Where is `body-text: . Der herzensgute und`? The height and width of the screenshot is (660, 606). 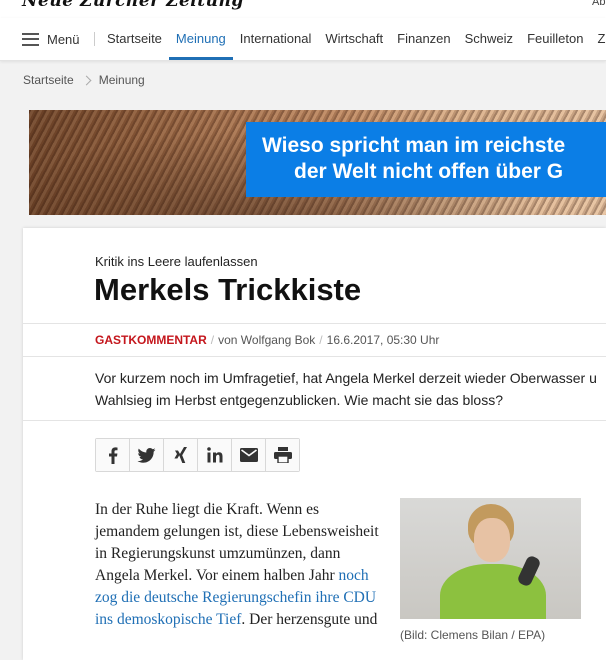 body-text: . Der herzensgute und is located at coordinates (309, 619).